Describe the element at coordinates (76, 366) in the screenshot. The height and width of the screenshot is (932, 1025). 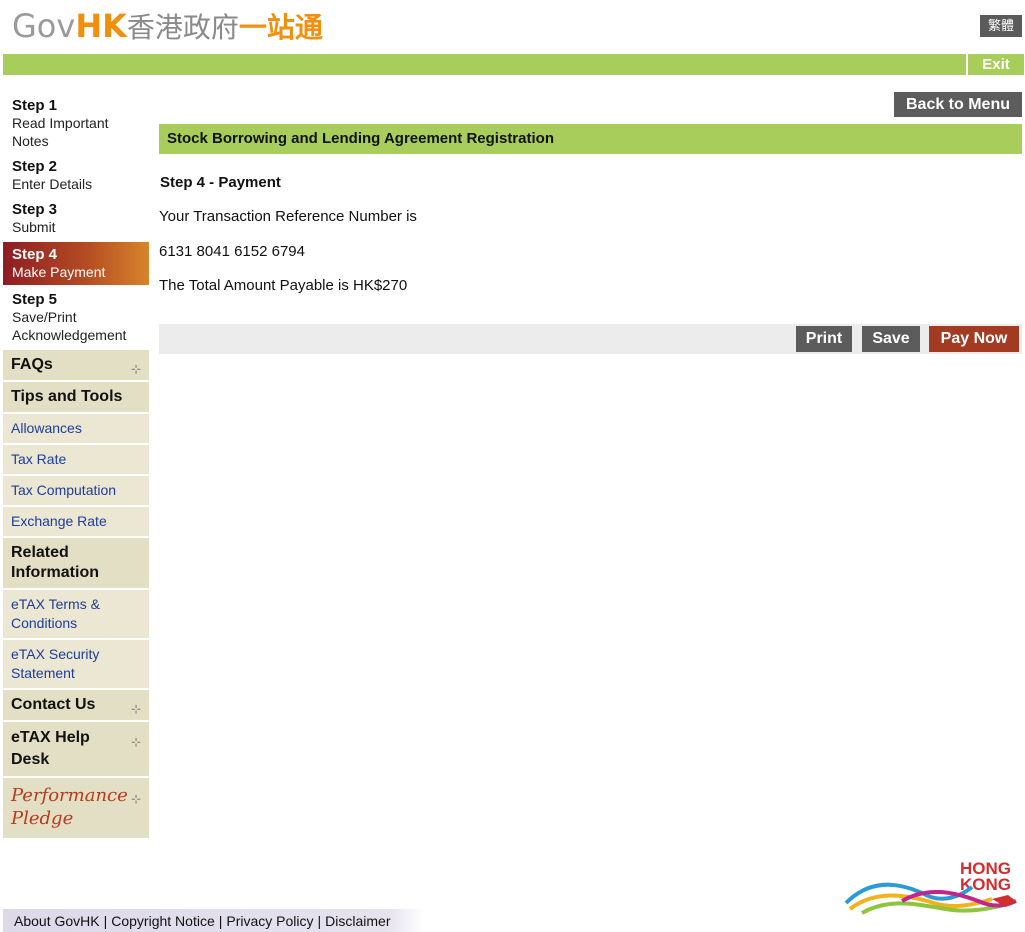
I see `sidebar-faqs: FAQs ⊹` at that location.